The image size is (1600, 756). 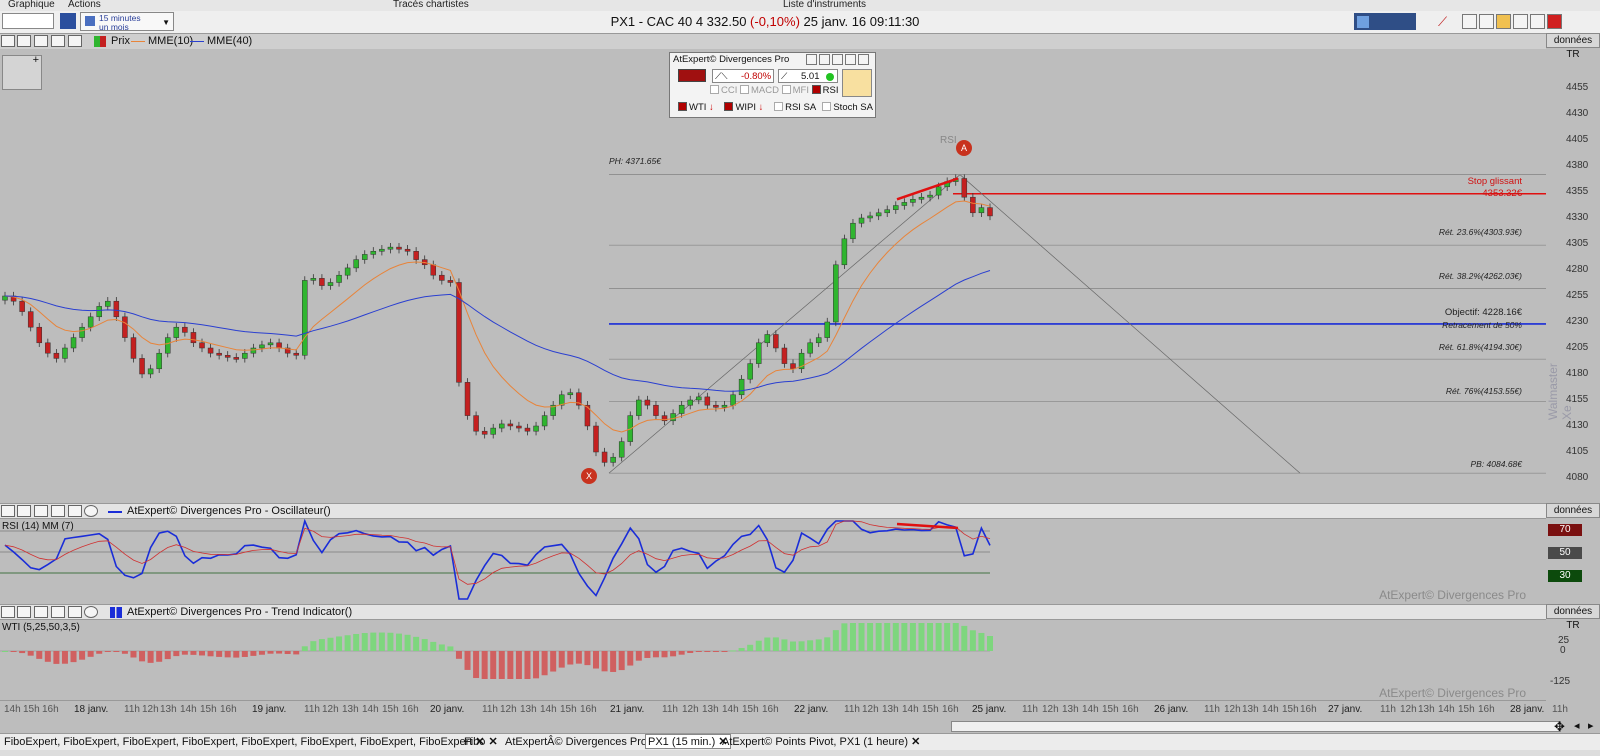 What do you see at coordinates (1591, 725) in the screenshot?
I see `chevron-right-icon: ▸` at bounding box center [1591, 725].